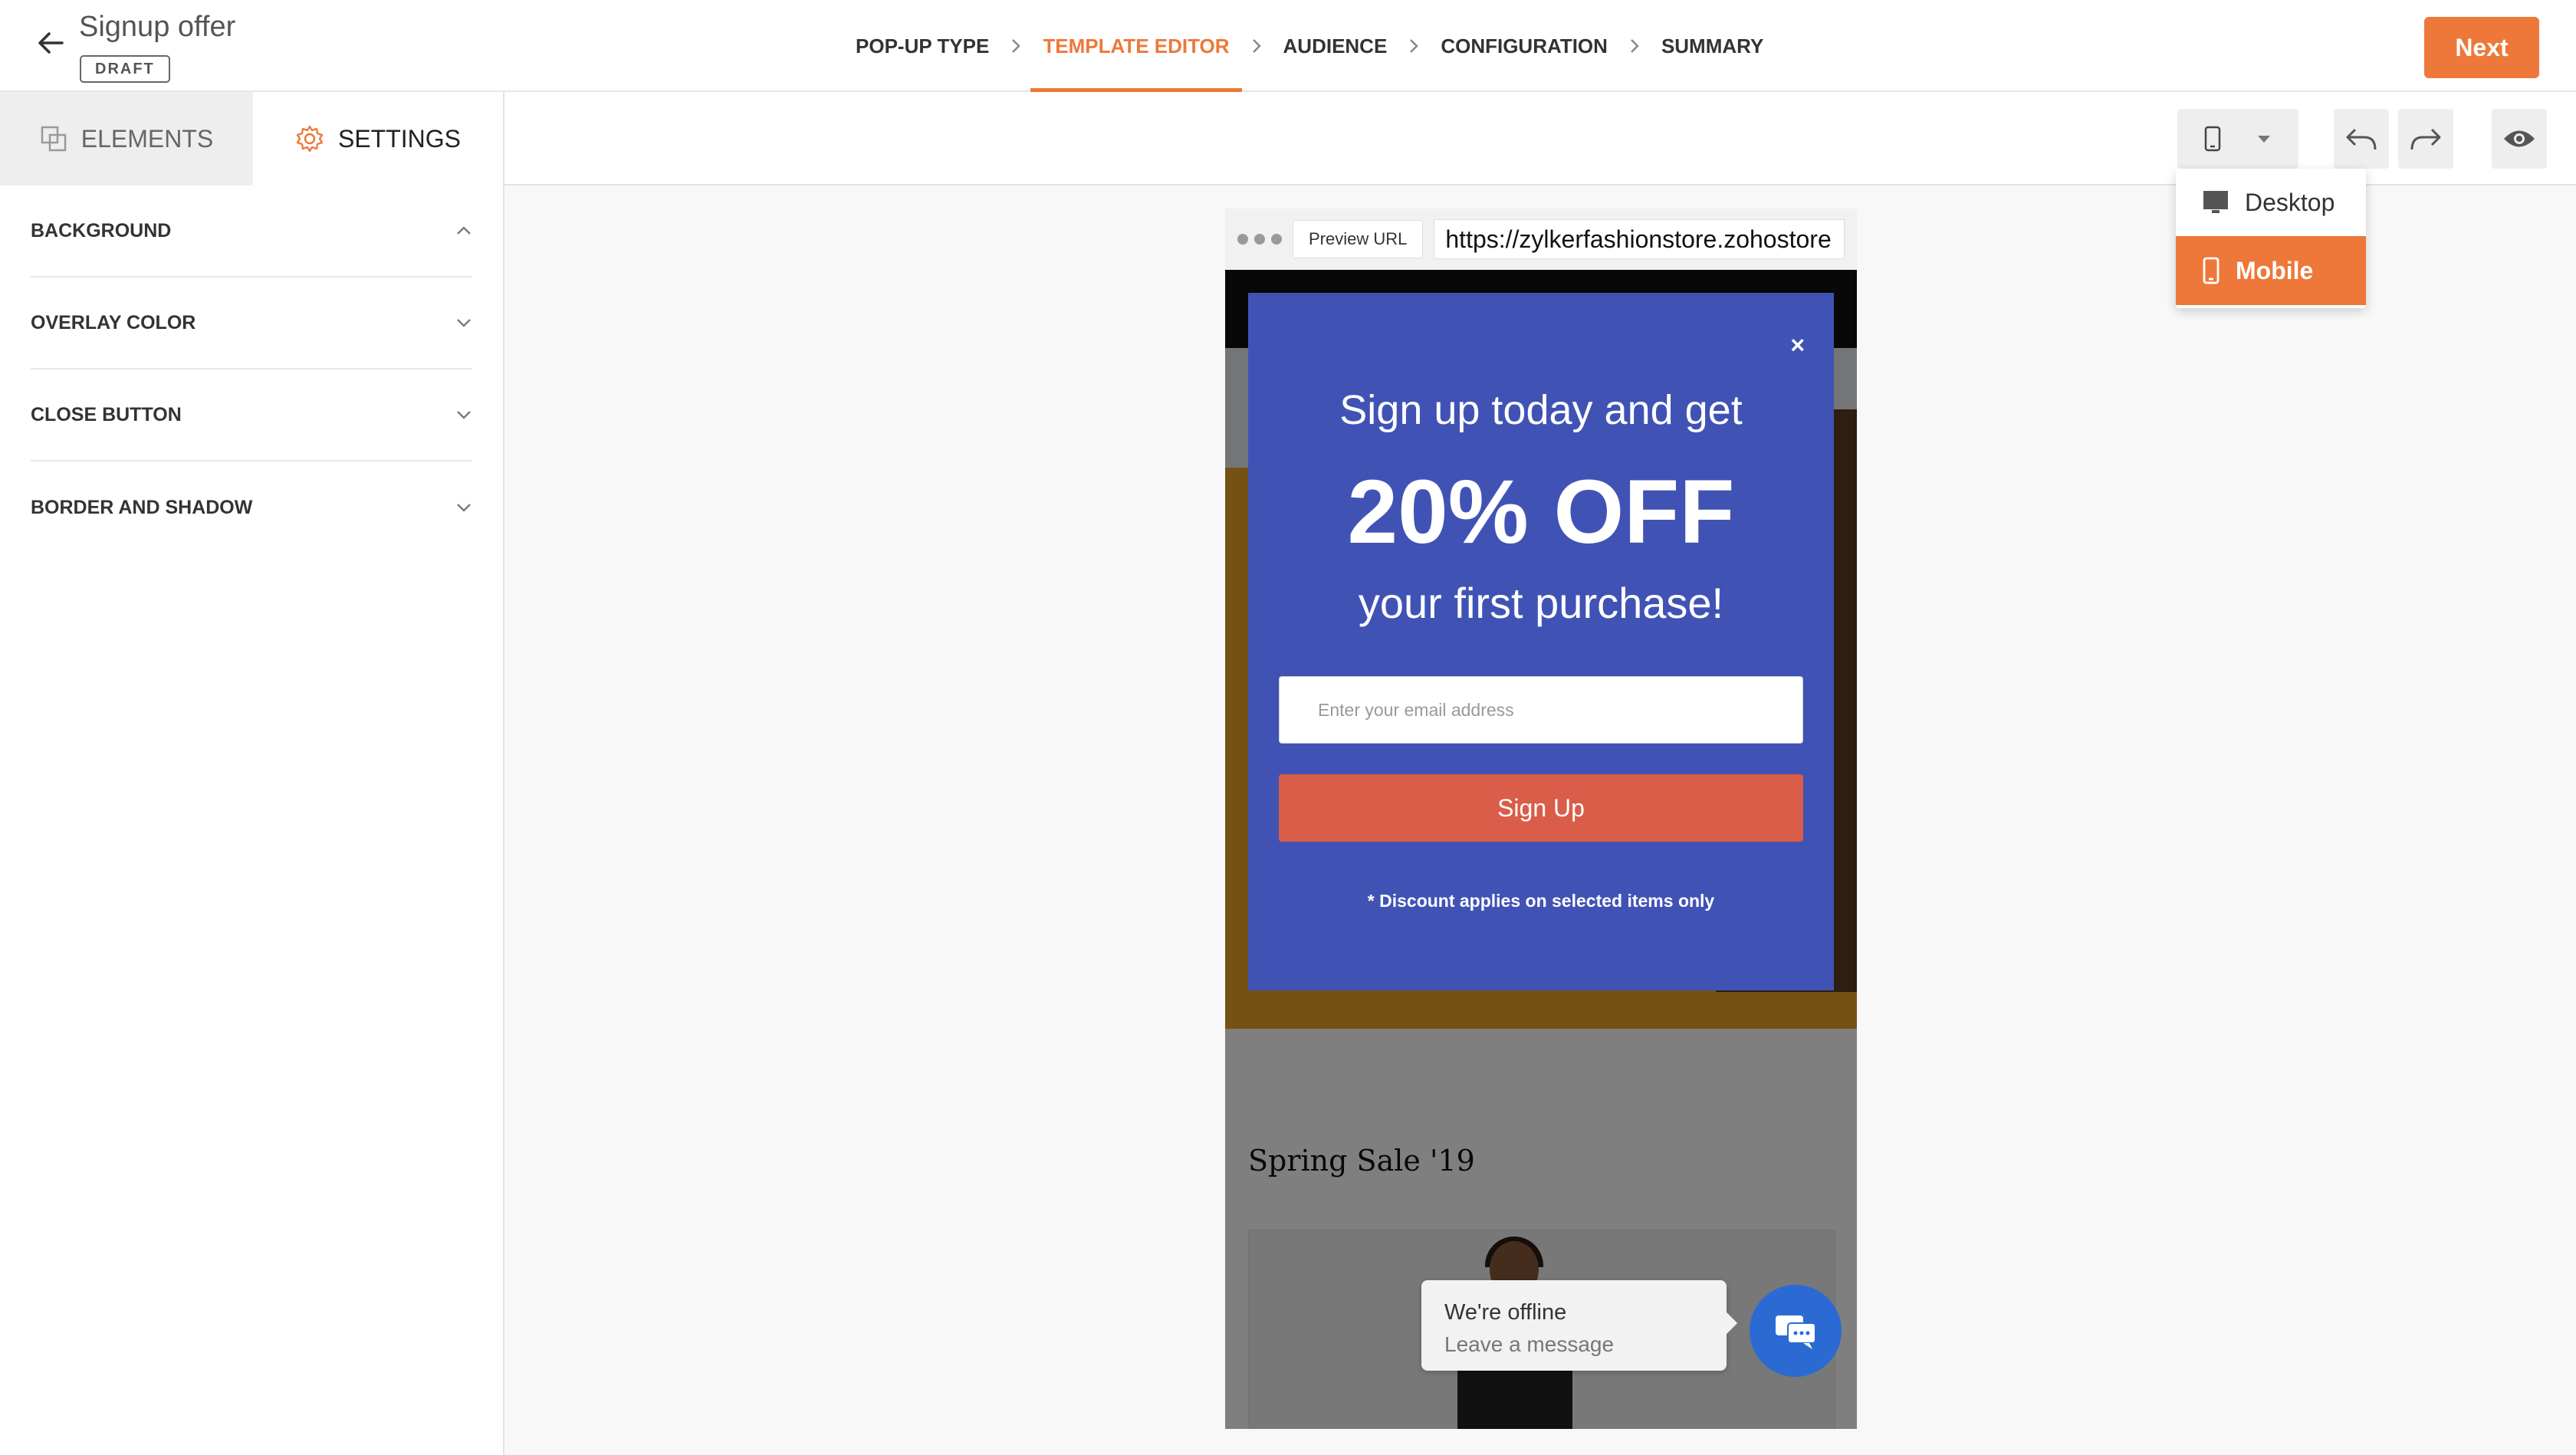  Describe the element at coordinates (157, 27) in the screenshot. I see `page-title: Signup offer` at that location.